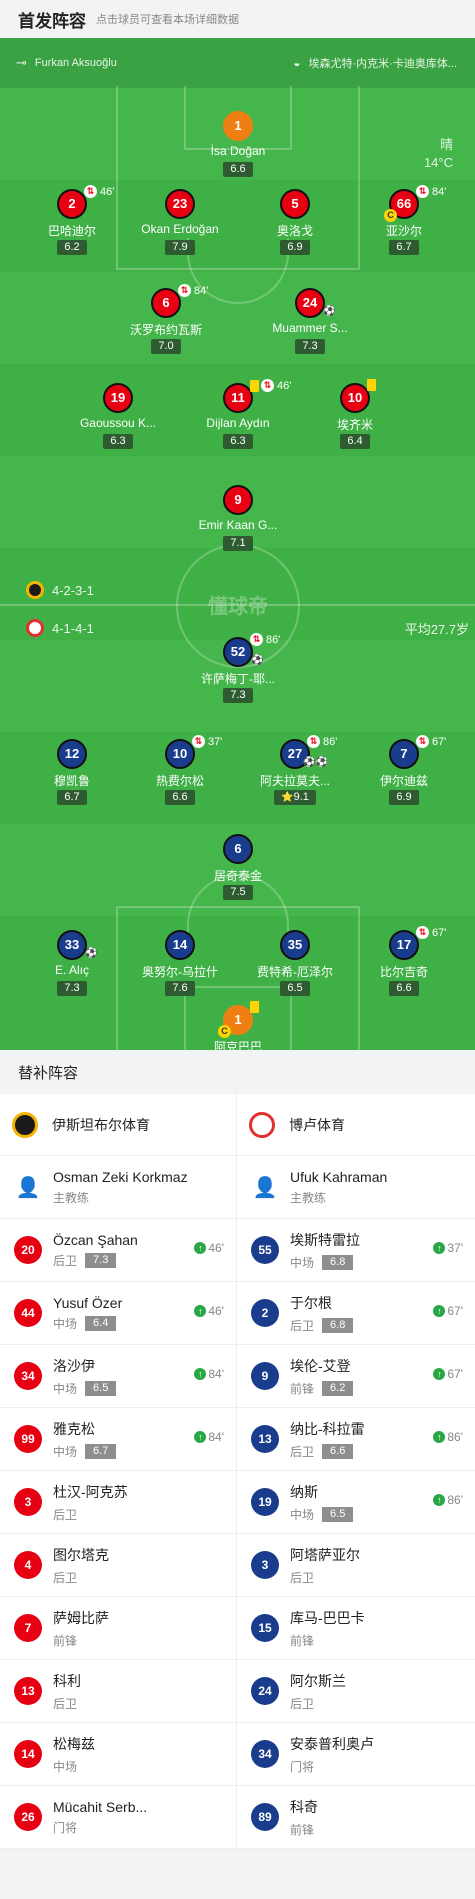  I want to click on away-sub-row: 15 库马-巴巴卡 前锋, so click(356, 1628).